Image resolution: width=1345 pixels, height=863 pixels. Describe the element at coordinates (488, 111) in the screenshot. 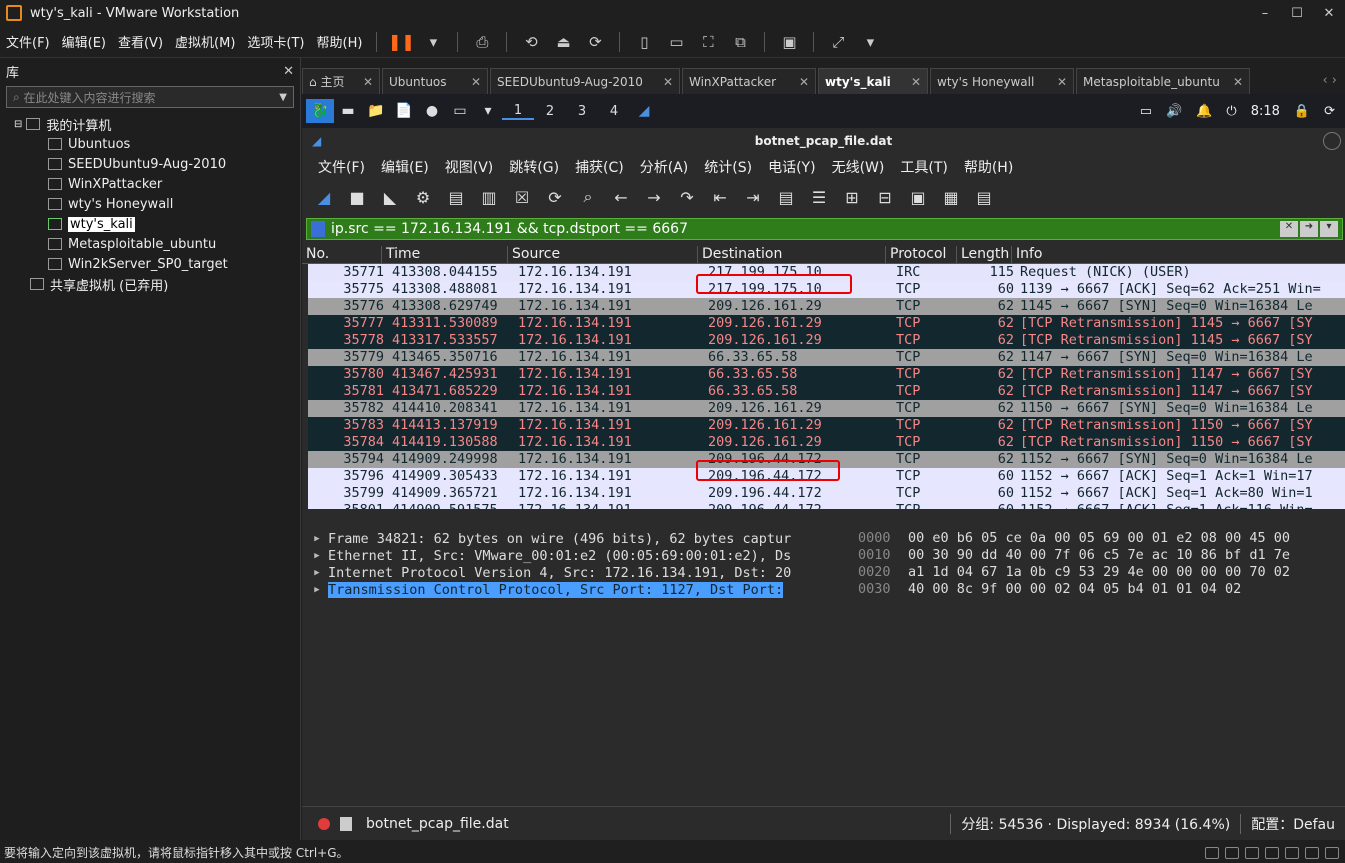

I see `terminal-dropdown-icon: ▾` at that location.